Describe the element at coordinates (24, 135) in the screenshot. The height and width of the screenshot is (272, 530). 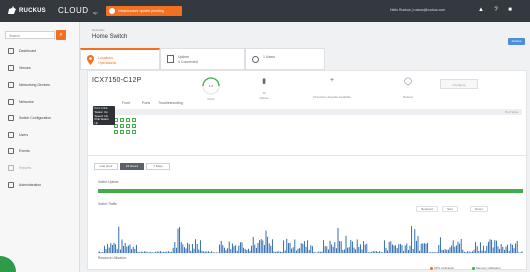
I see `sidebar-item-label: Users` at that location.